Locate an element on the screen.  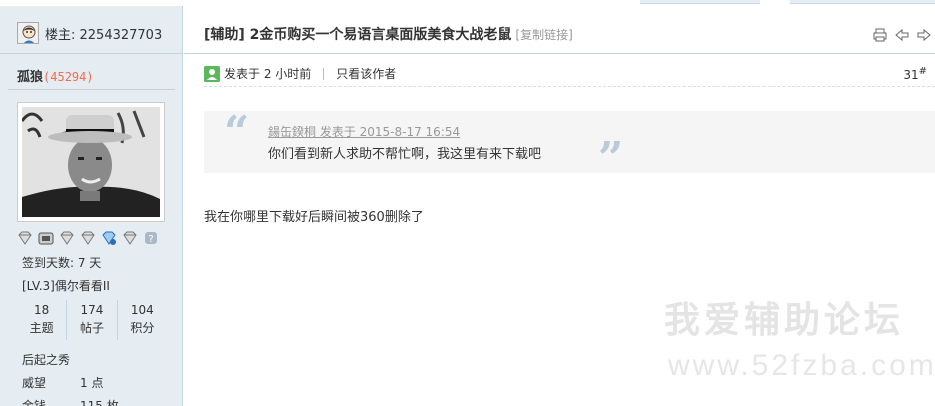
prev-thread-icon is located at coordinates (902, 35).